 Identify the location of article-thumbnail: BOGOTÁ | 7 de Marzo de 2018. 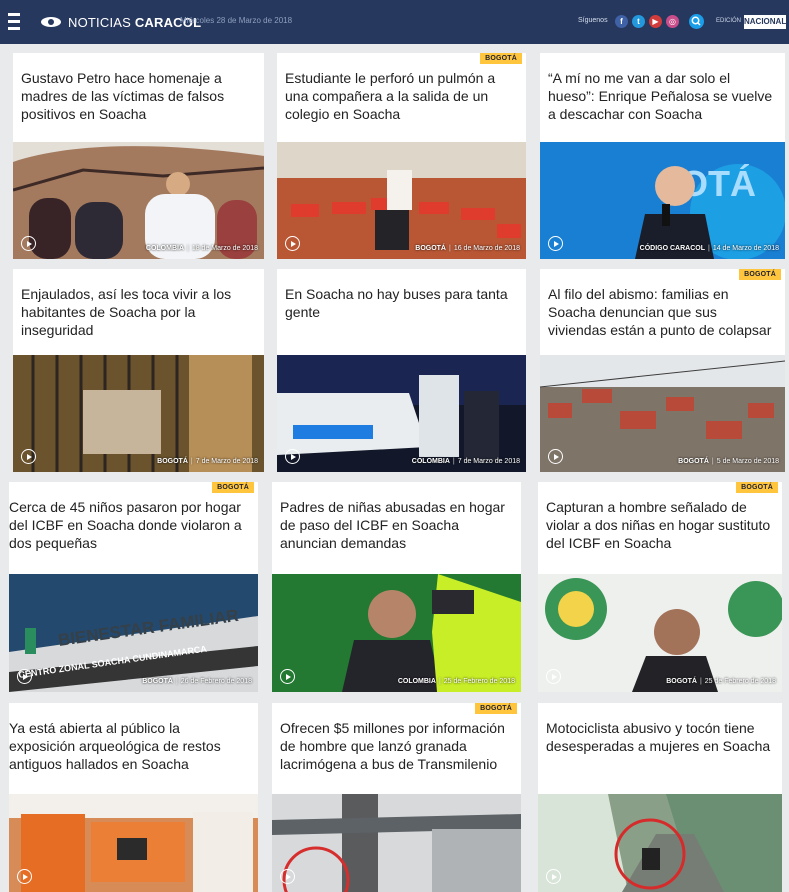
(138, 413).